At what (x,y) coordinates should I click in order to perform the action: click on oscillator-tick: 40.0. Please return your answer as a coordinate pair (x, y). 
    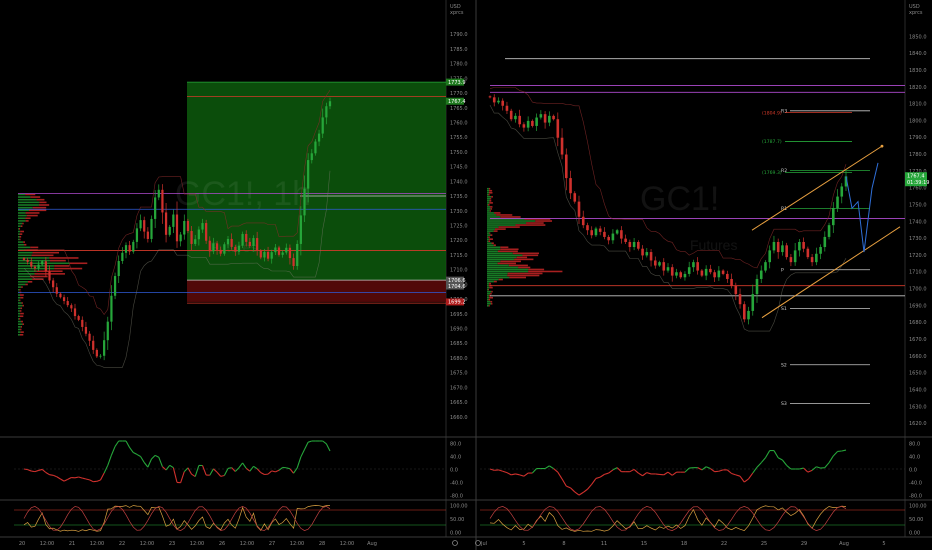
    Looking at the image, I should click on (455, 458).